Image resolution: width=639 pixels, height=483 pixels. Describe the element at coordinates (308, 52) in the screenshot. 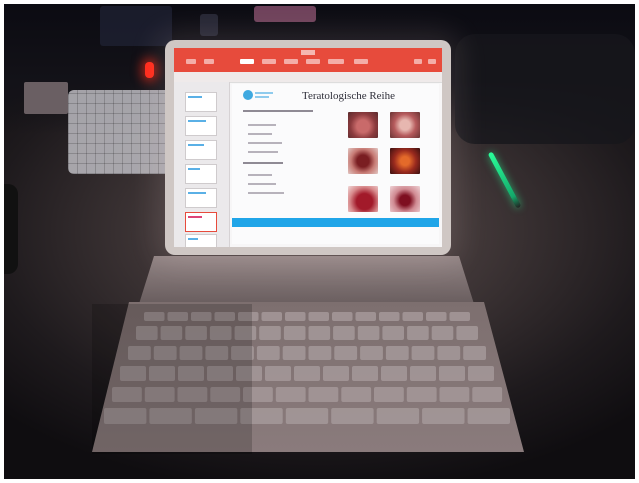

I see `document-title` at that location.